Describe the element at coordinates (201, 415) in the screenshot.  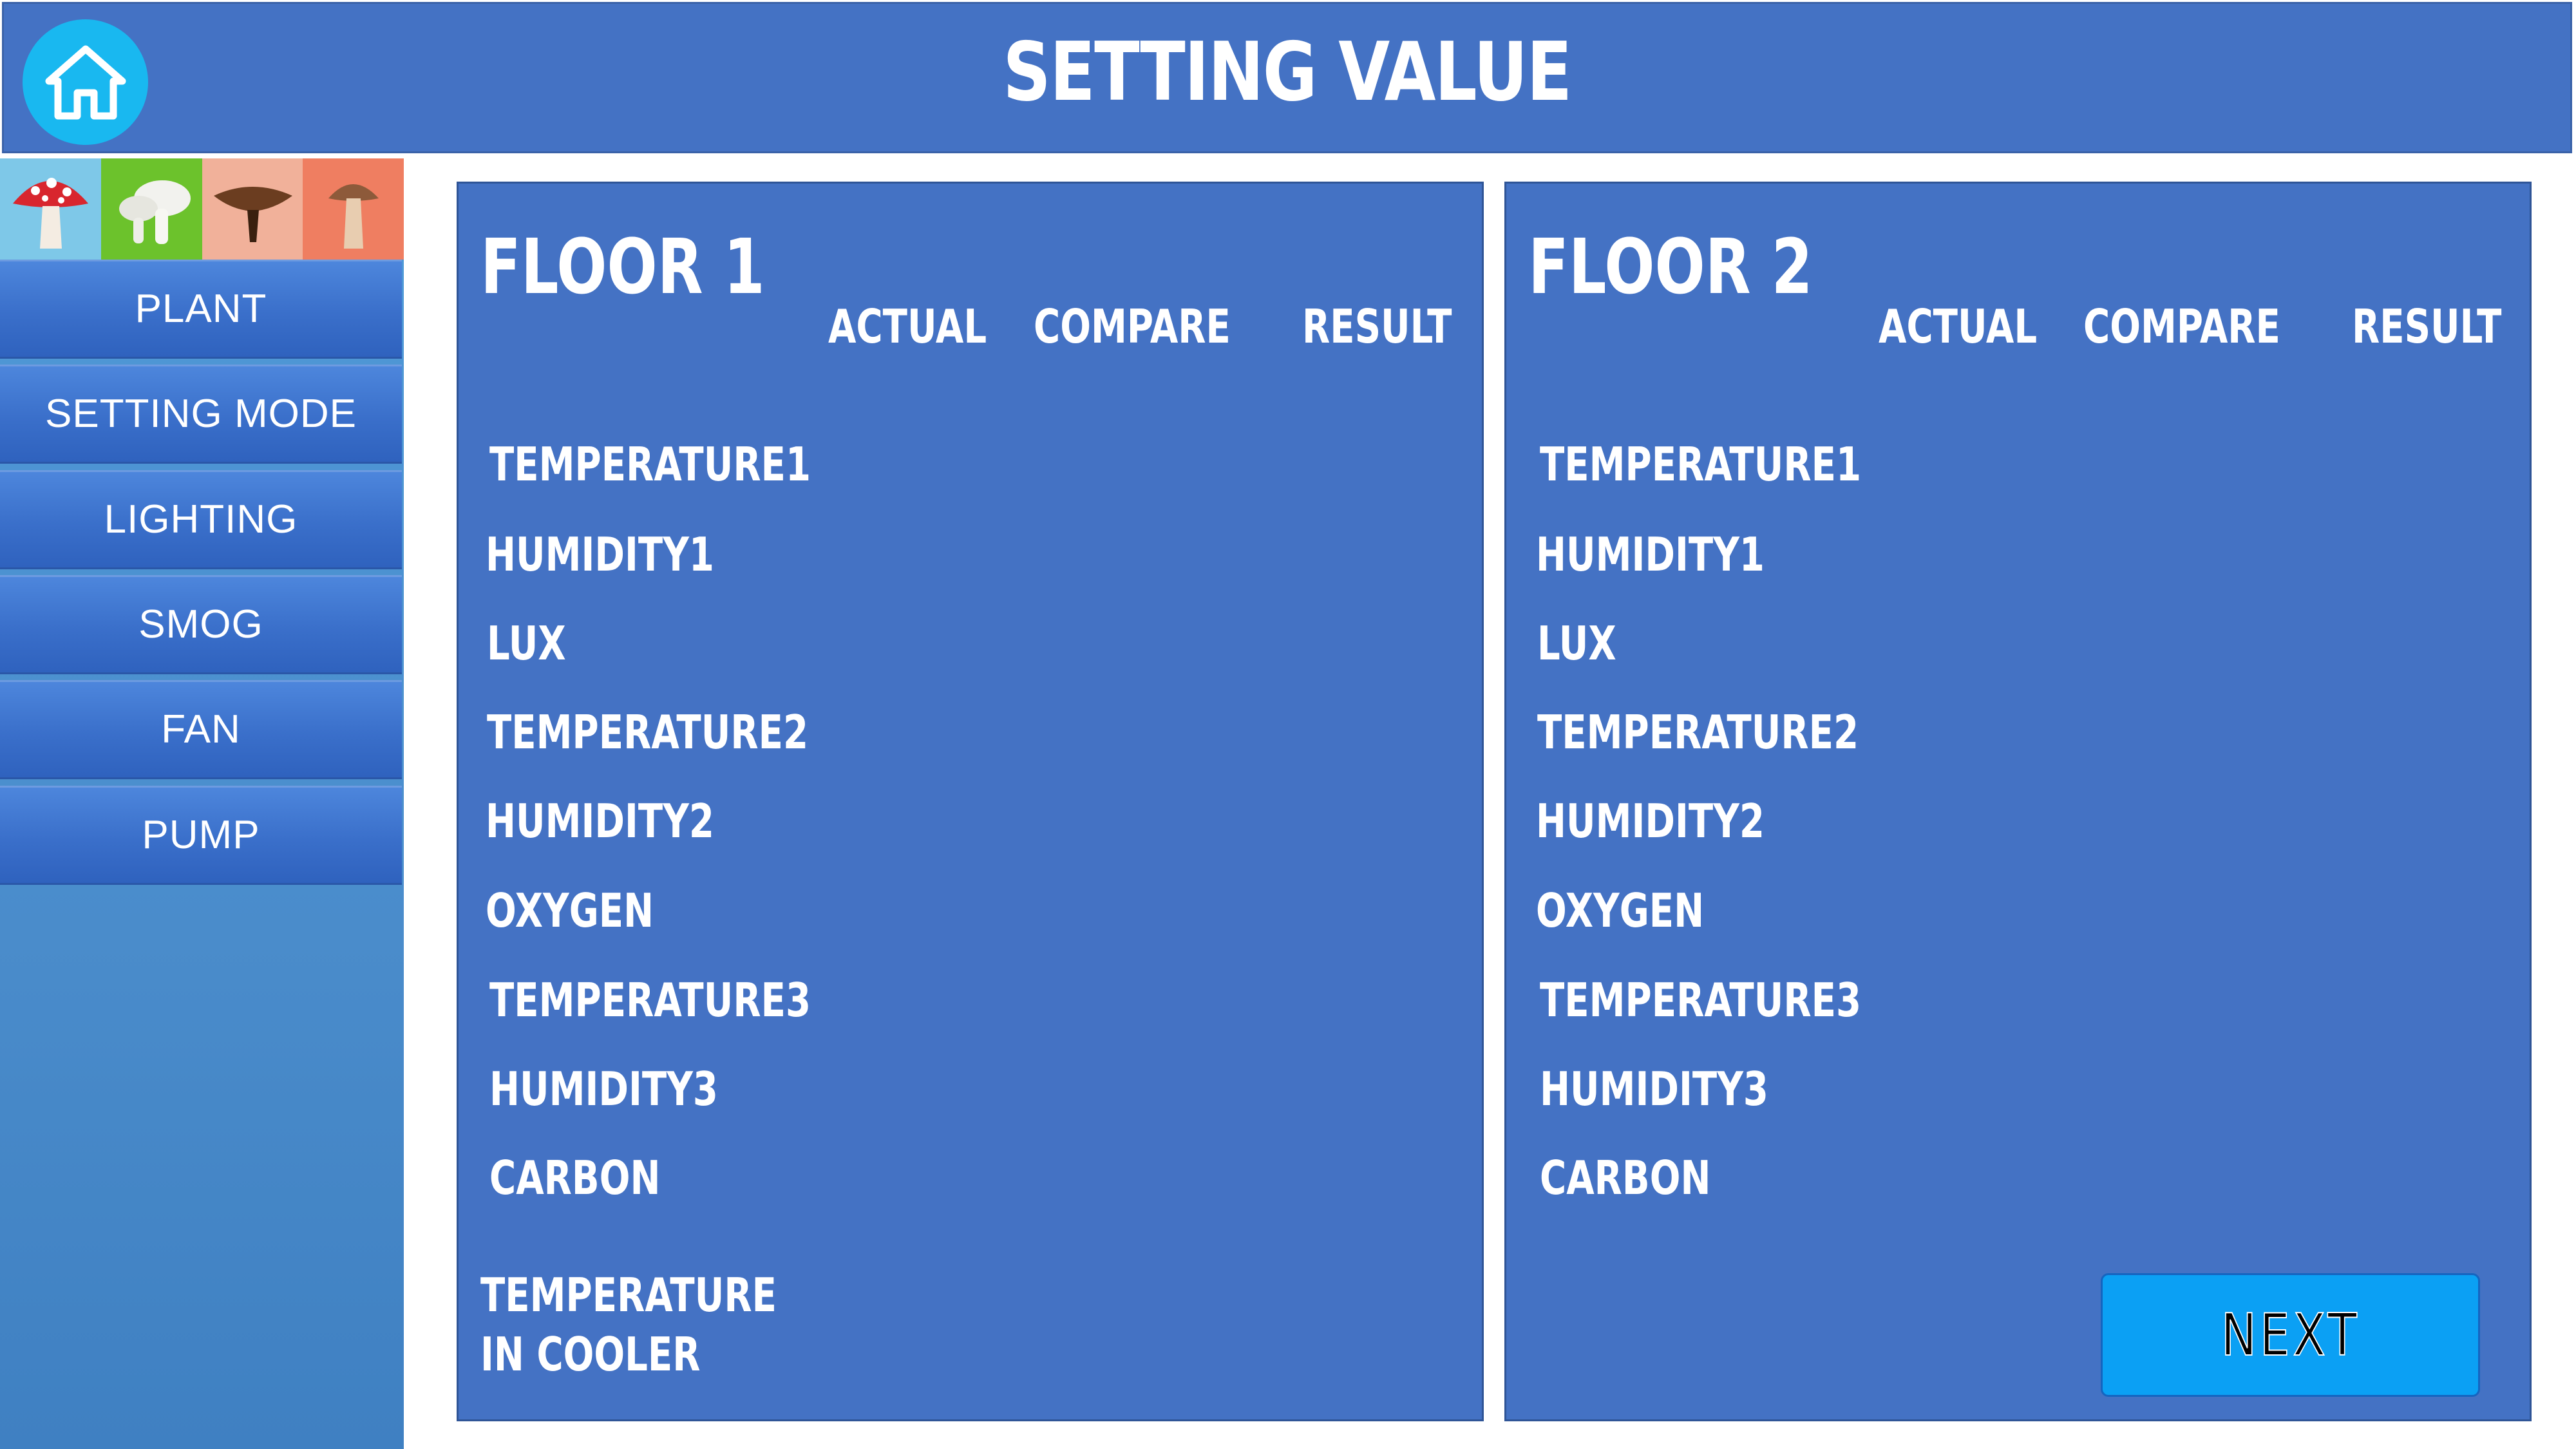
I see `sidebar-item-setting-mode: SETTING MODE` at that location.